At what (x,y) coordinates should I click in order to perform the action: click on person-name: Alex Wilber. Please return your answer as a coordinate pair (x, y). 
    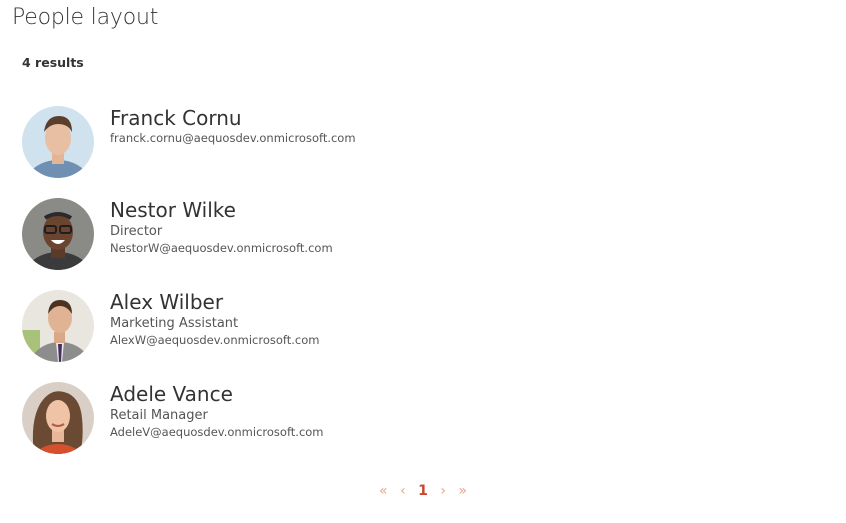
    Looking at the image, I should click on (167, 302).